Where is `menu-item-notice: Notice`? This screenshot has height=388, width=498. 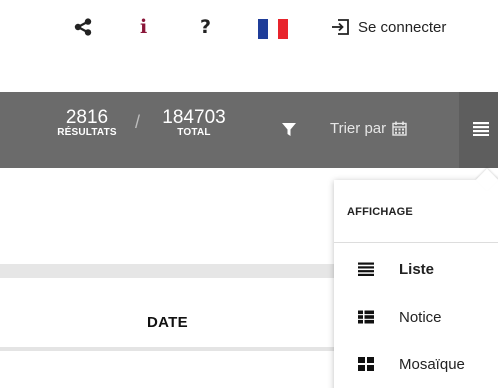
menu-item-notice: Notice is located at coordinates (416, 317).